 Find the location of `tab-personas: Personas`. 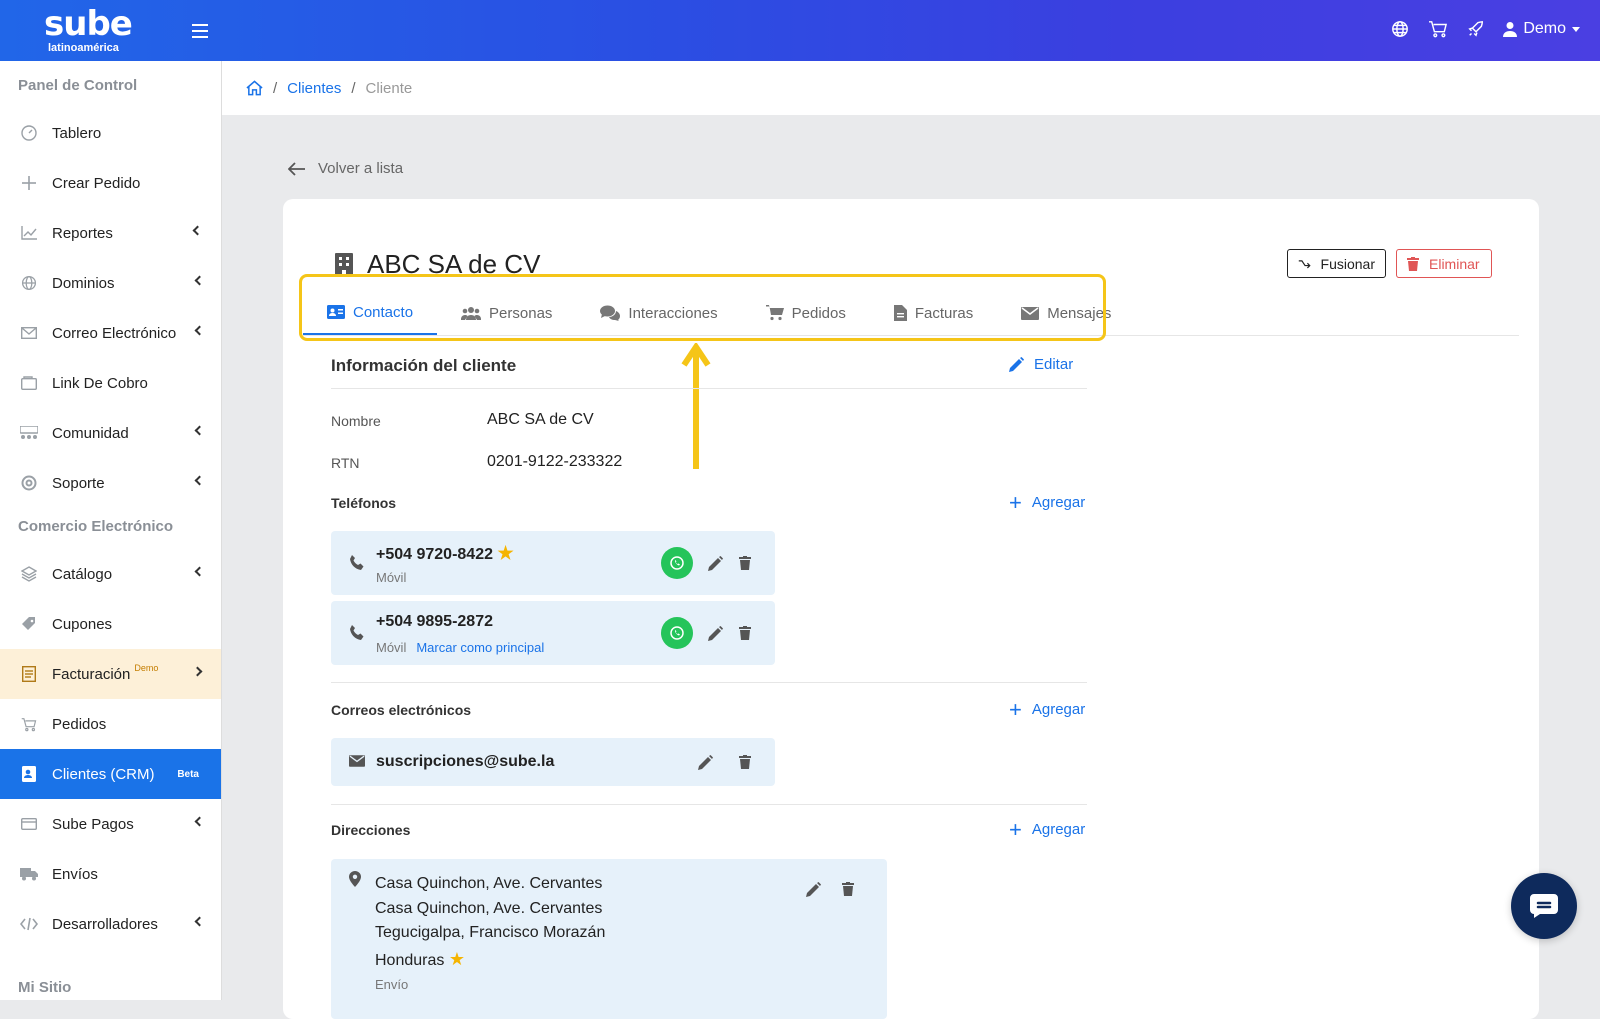

tab-personas: Personas is located at coordinates (506, 313).